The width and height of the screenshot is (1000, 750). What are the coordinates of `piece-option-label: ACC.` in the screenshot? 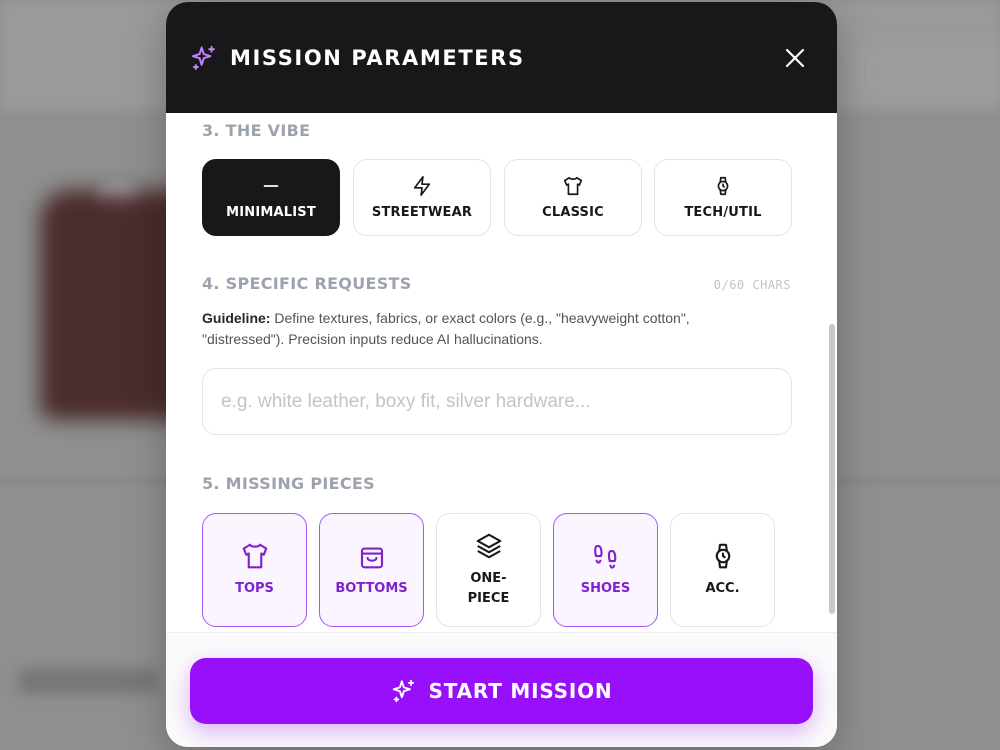 It's located at (722, 588).